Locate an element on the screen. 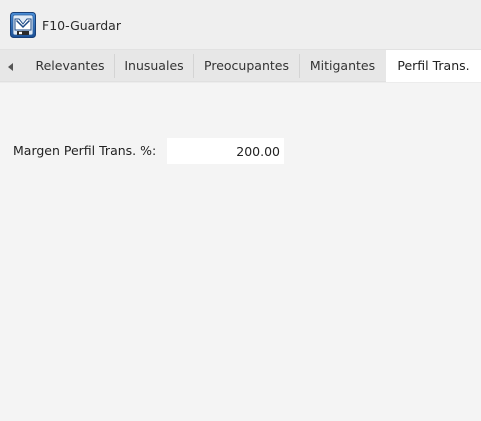 The height and width of the screenshot is (421, 481). save-icon is located at coordinates (23, 25).